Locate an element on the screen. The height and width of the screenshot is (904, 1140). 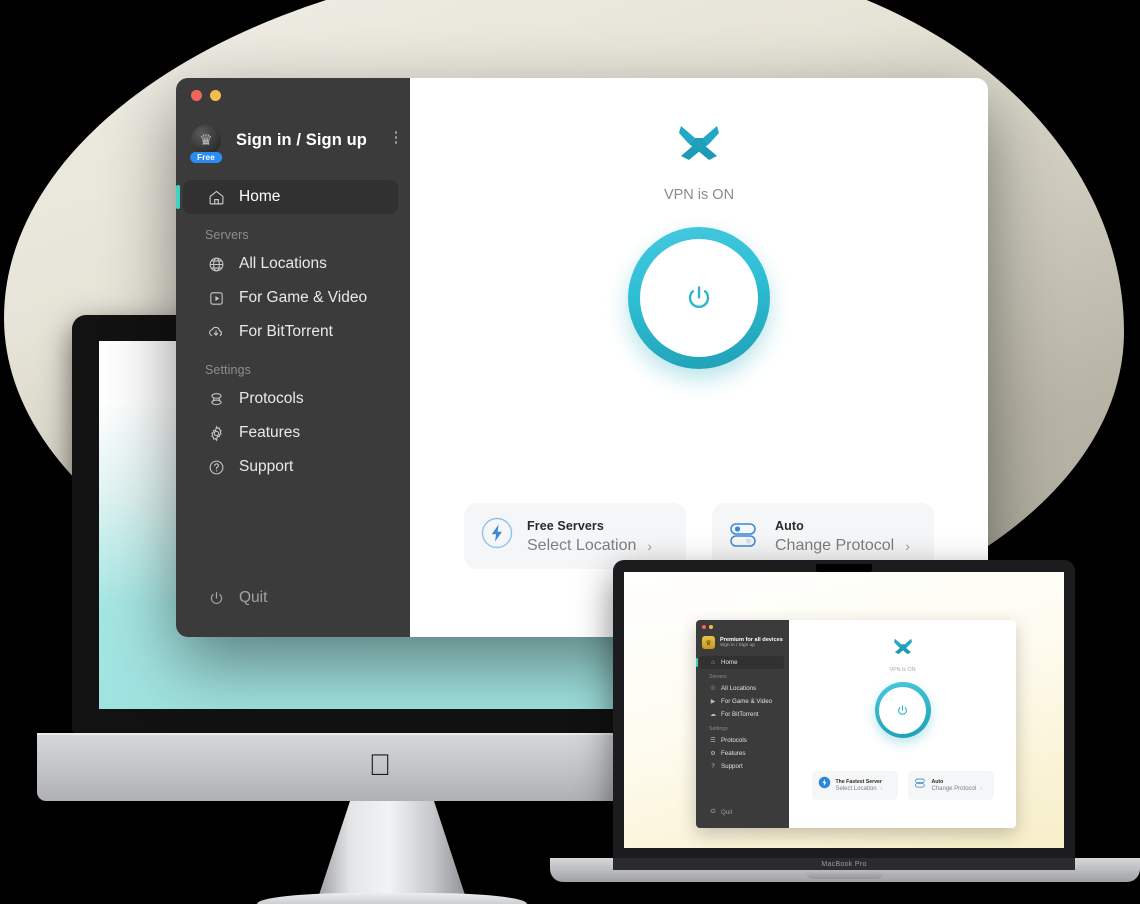
crown-icon: ♛ is located at coordinates (206, 140).